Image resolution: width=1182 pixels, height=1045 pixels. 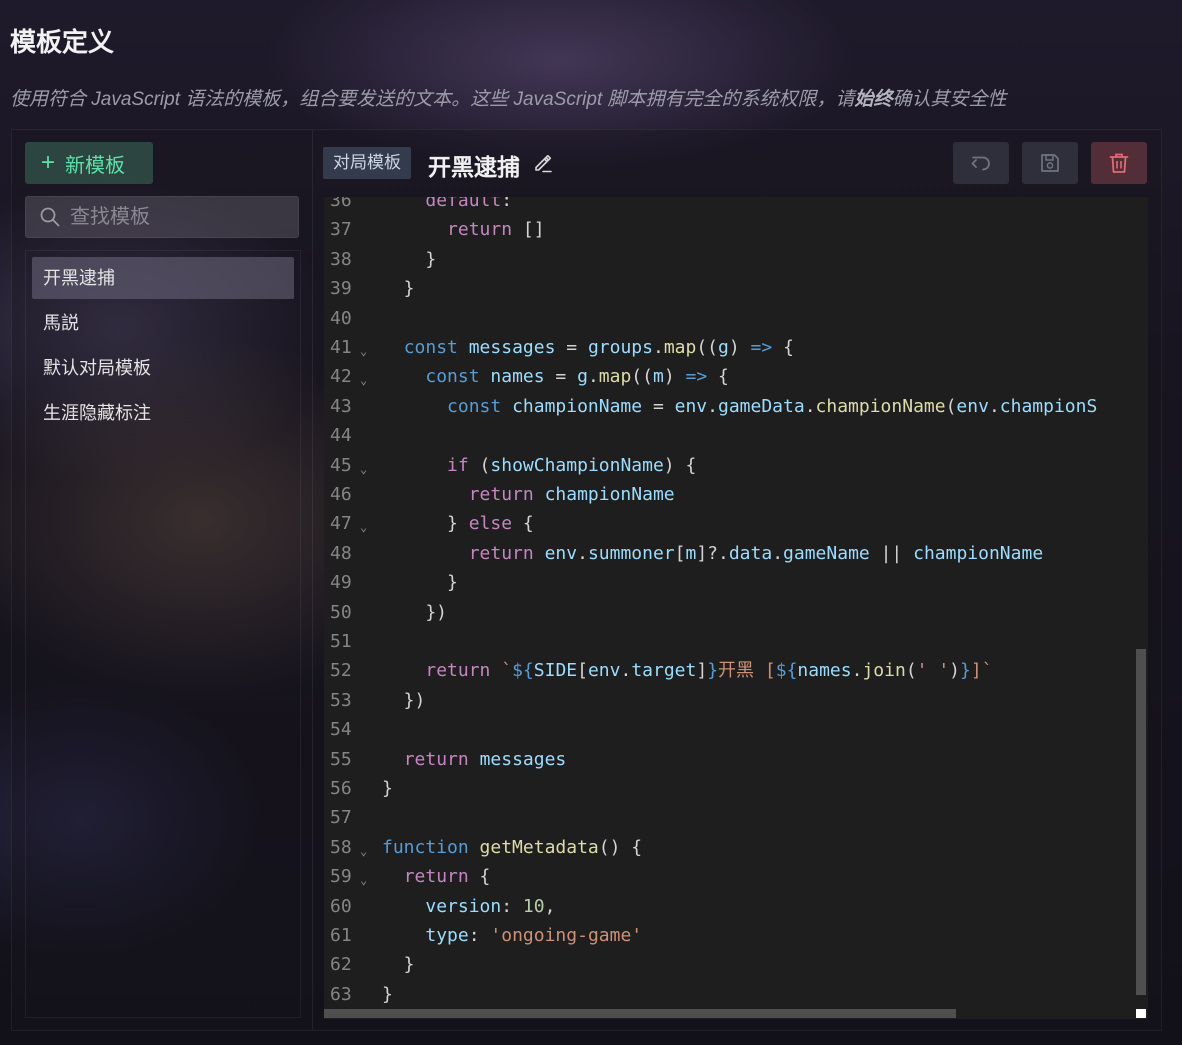 I want to click on code-text: function getMetadata() {, so click(x=512, y=847).